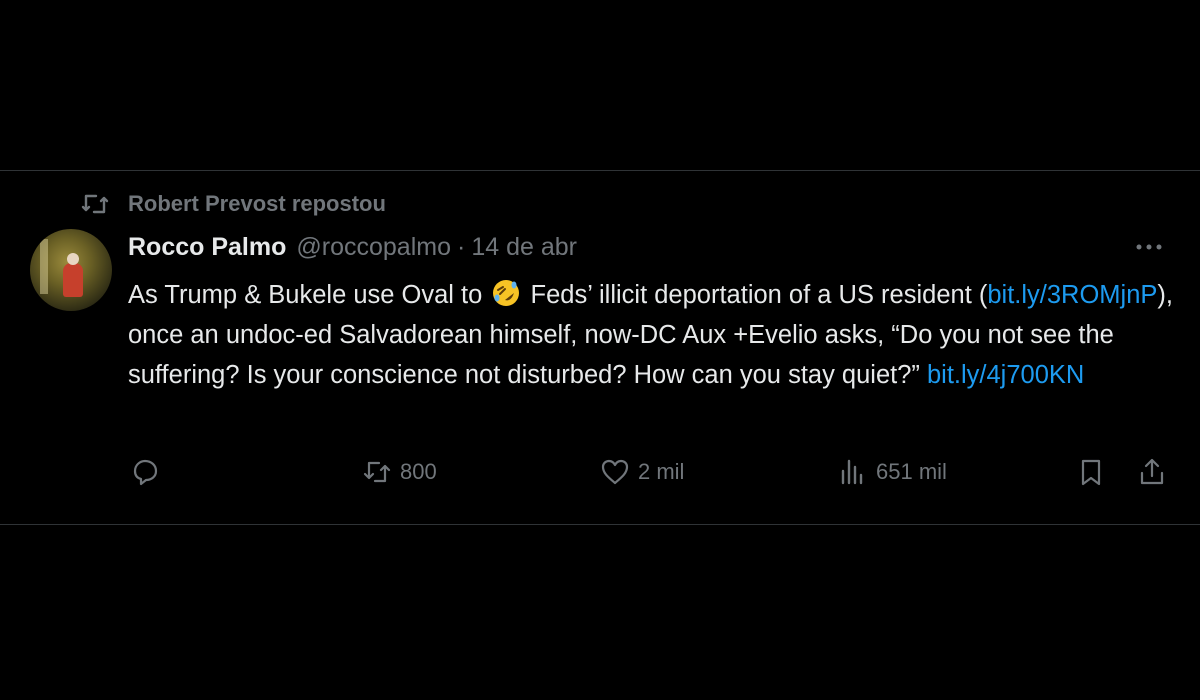 The image size is (1200, 700). Describe the element at coordinates (1072, 295) in the screenshot. I see `link-1: bit.ly/3ROMjnP` at that location.